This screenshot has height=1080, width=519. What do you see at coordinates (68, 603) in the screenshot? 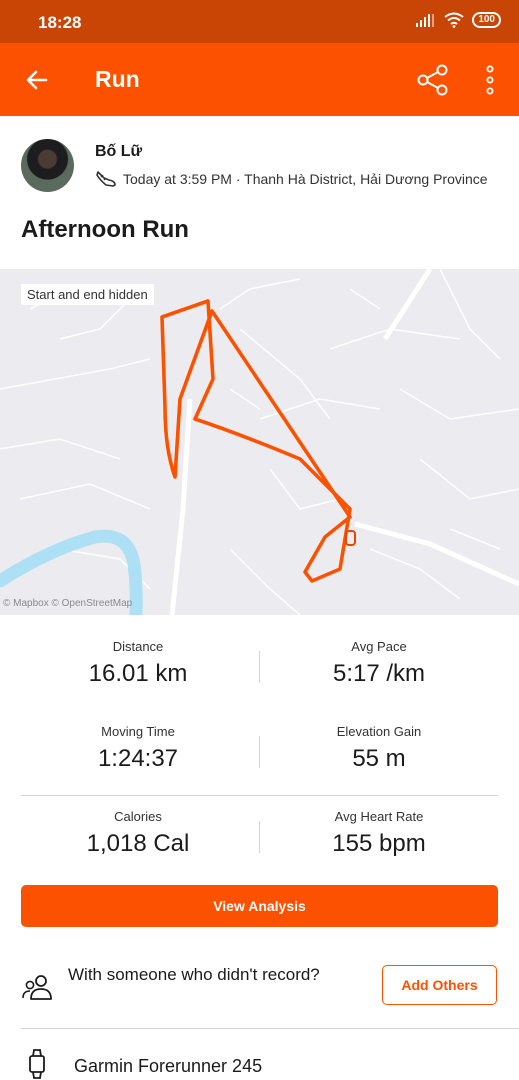
I see `map-credit: © Mapbox © OpenStreetMap` at bounding box center [68, 603].